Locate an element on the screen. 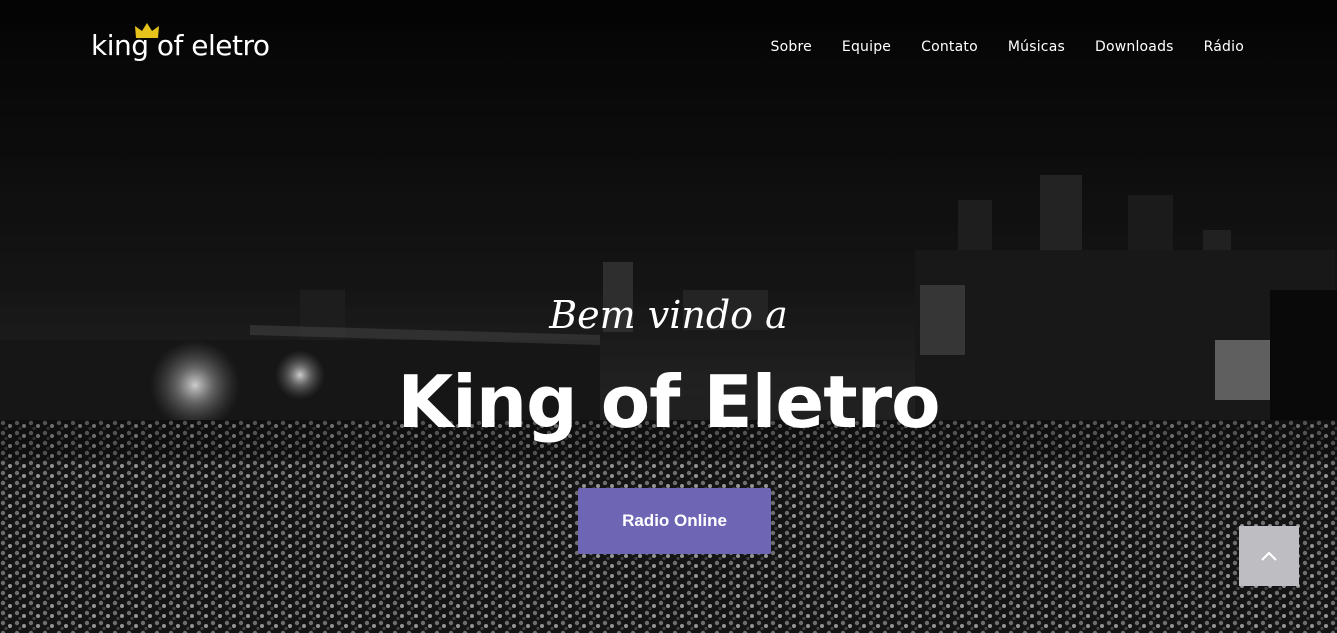  nav-equipe: Equipe is located at coordinates (866, 47).